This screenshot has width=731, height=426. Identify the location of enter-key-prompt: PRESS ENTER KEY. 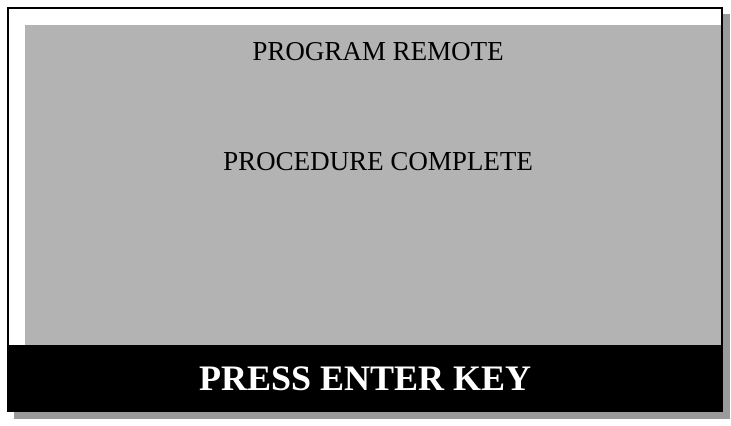
(365, 378).